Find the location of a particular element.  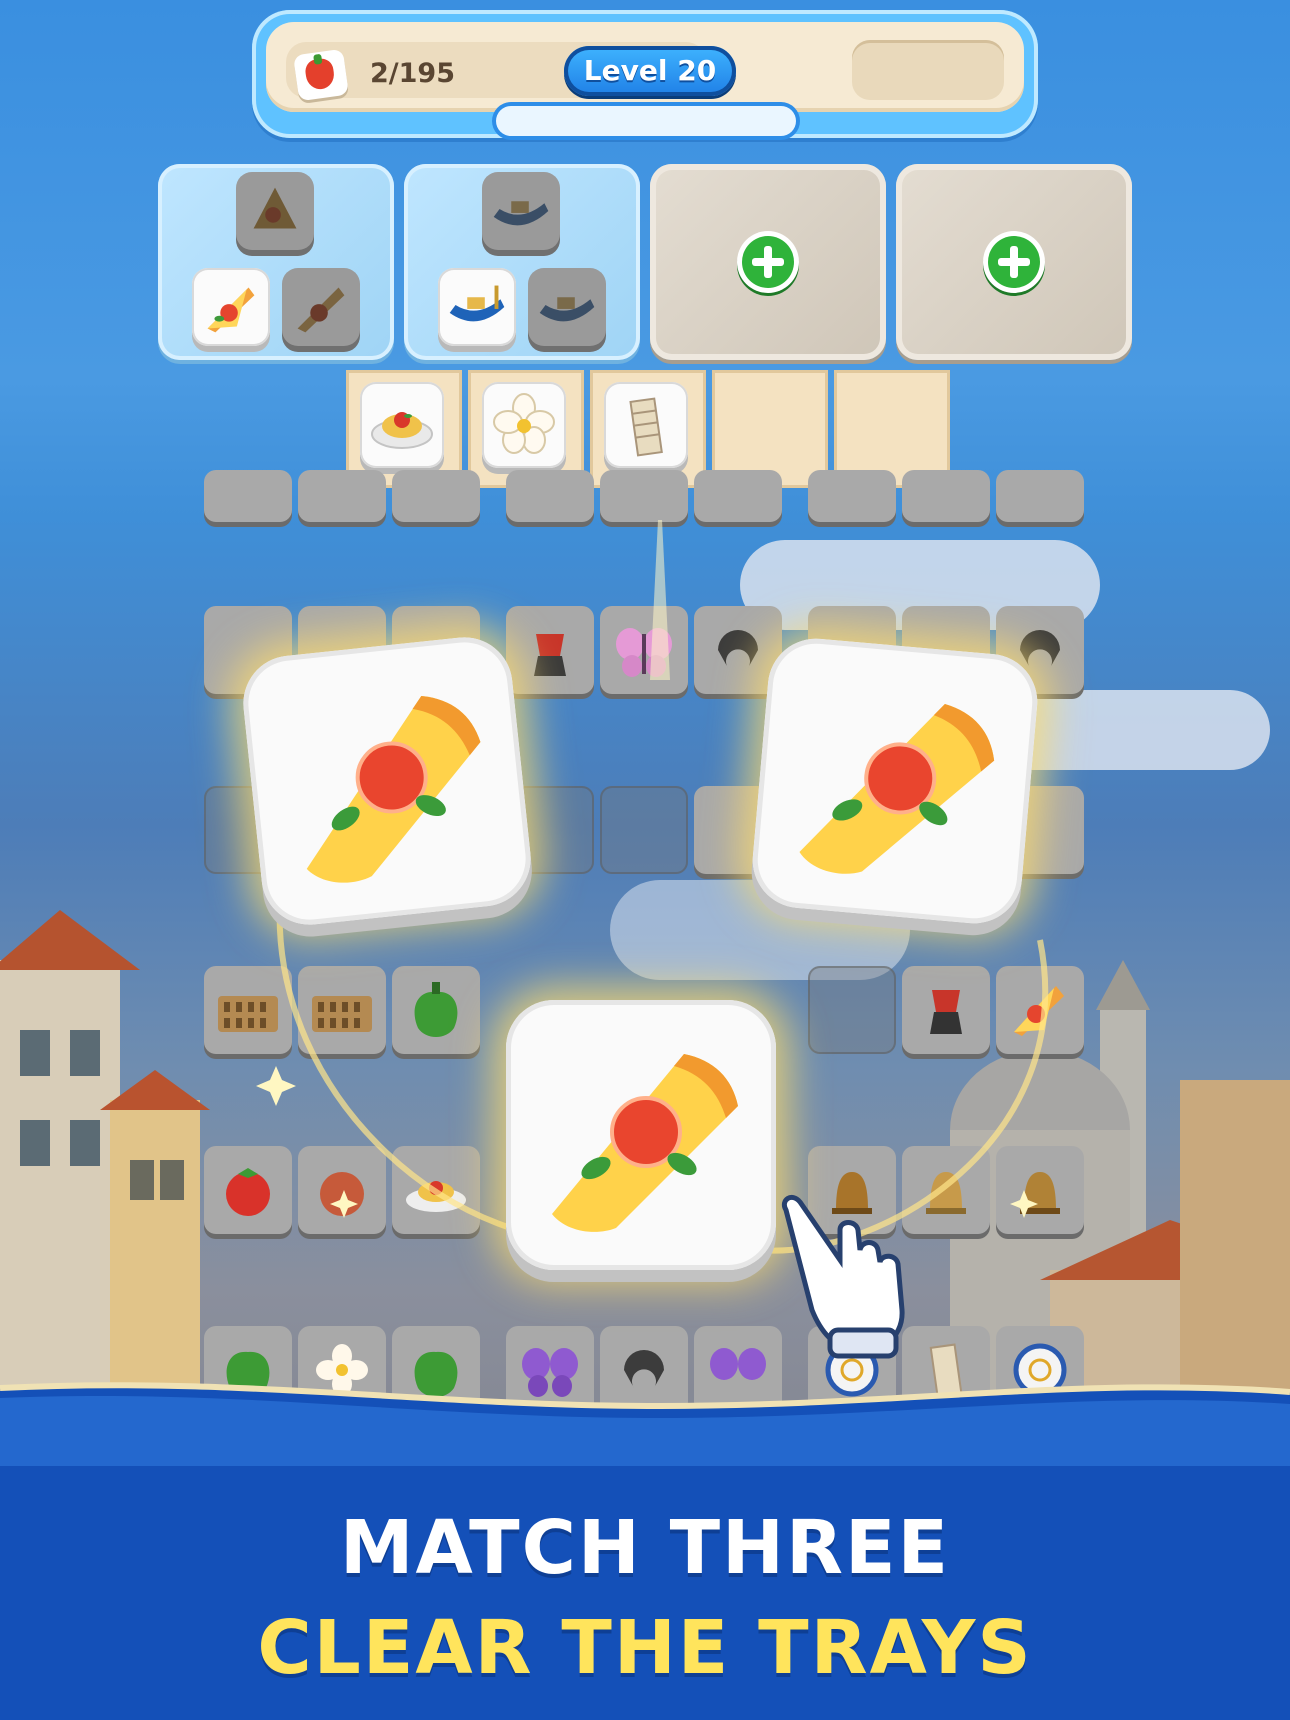

moka-pot-icon is located at coordinates (550, 655).